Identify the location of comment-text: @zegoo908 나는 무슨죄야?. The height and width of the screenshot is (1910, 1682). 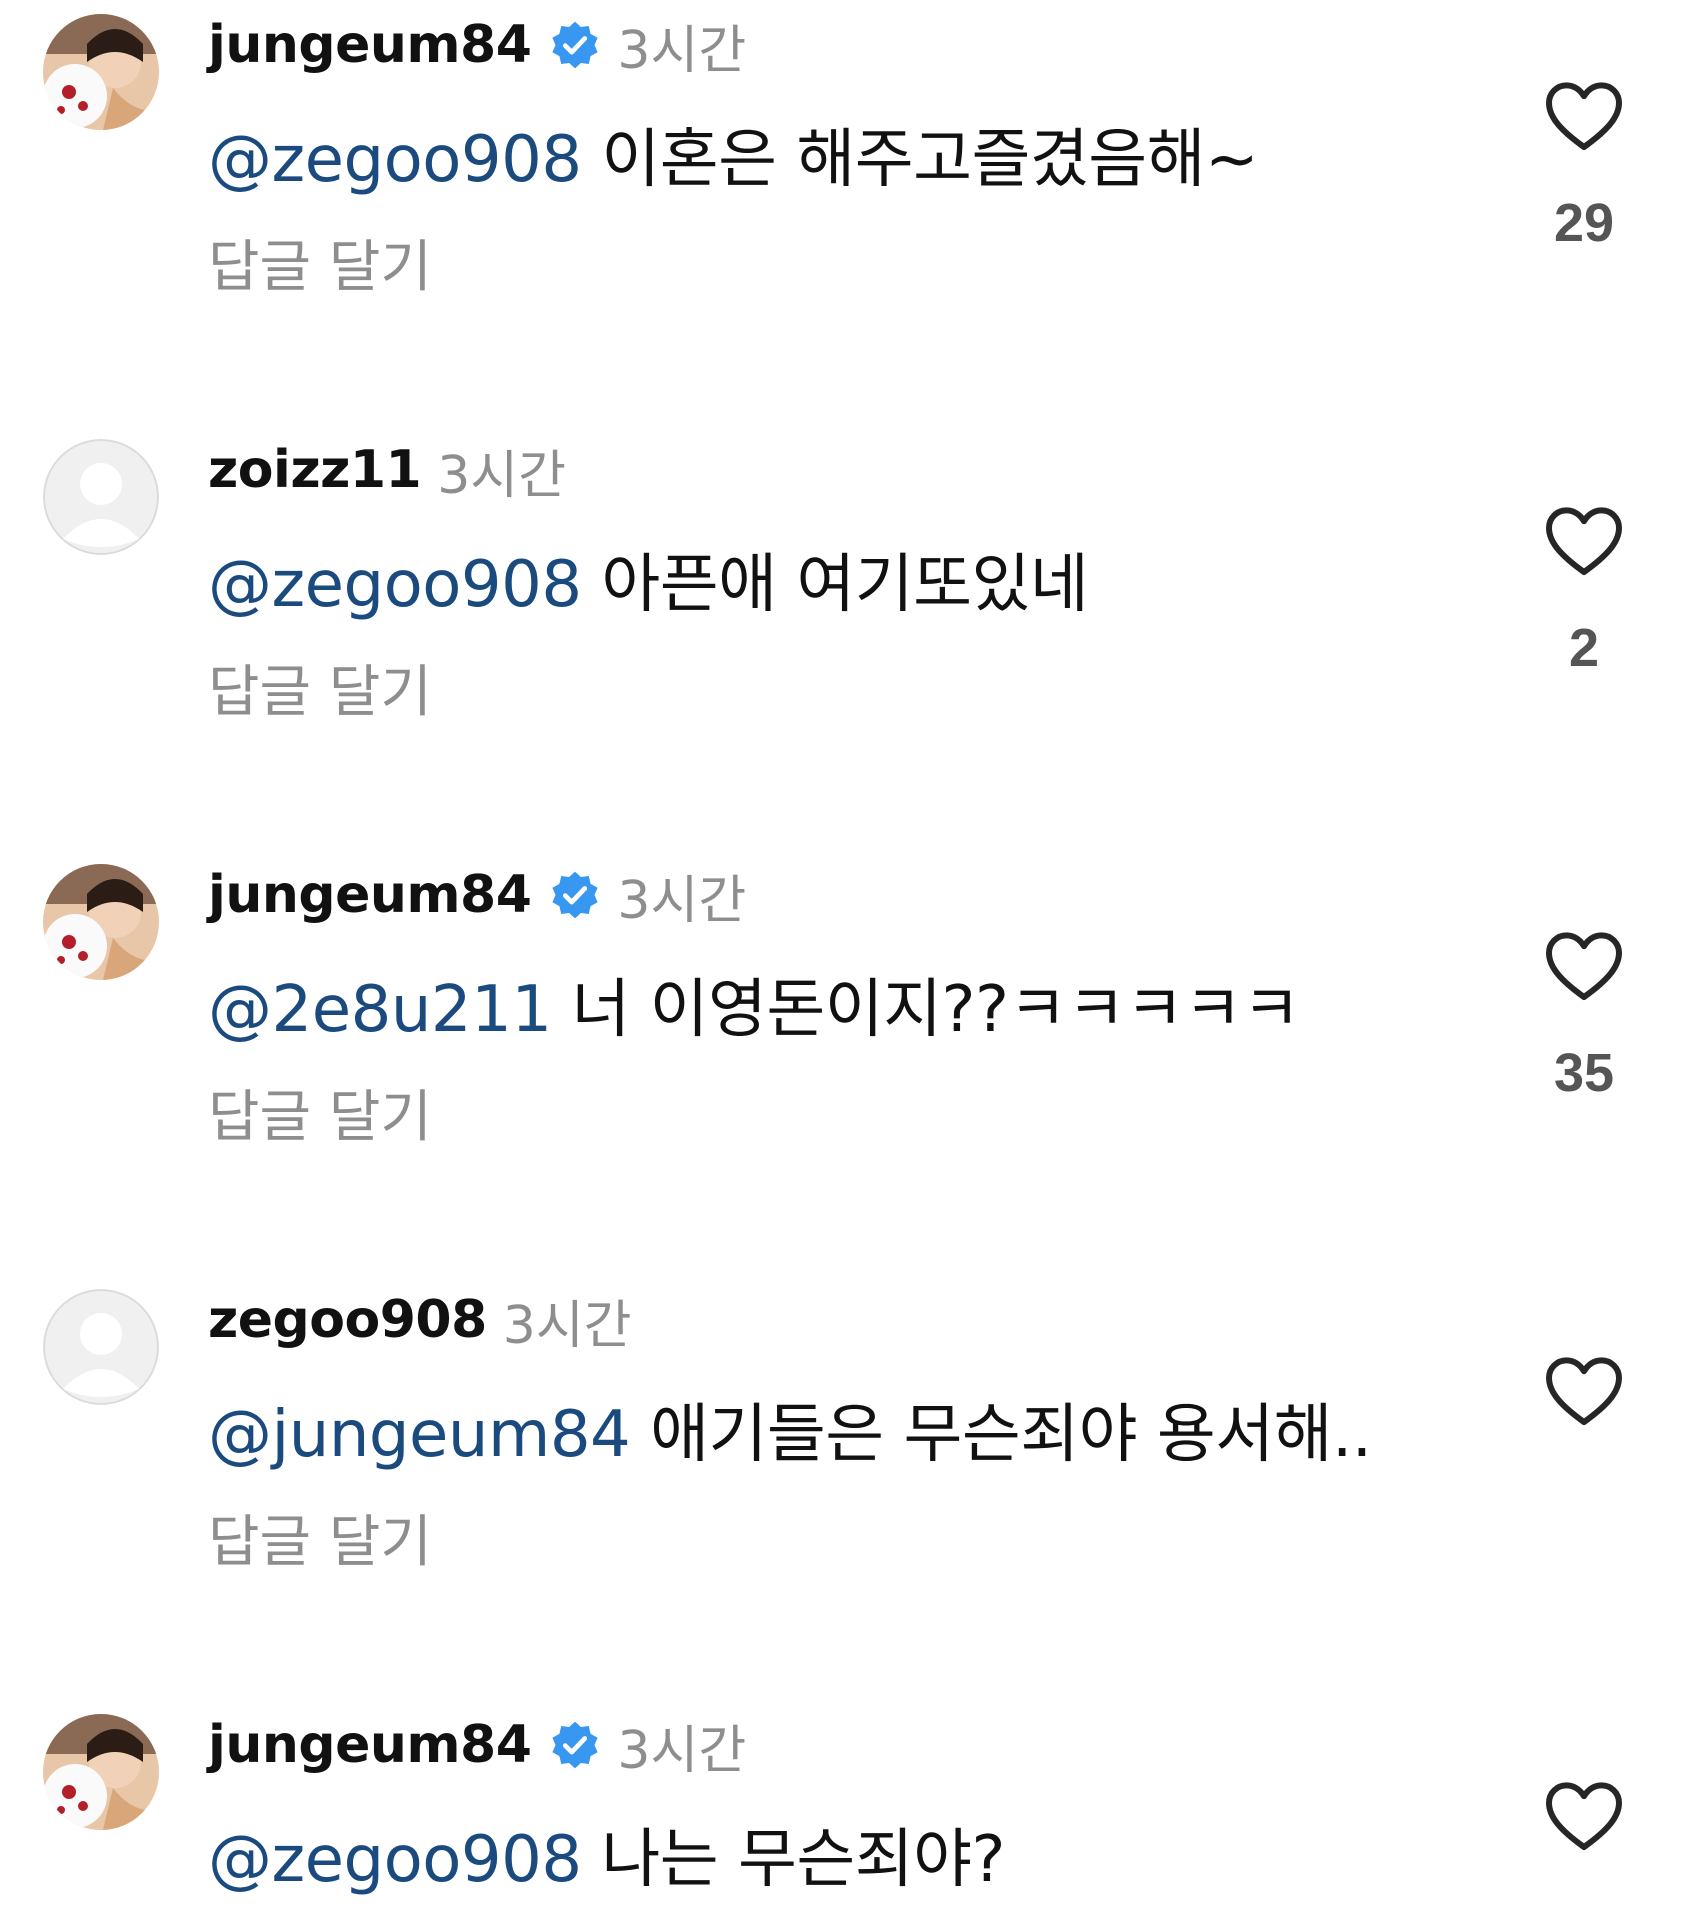
(607, 1854).